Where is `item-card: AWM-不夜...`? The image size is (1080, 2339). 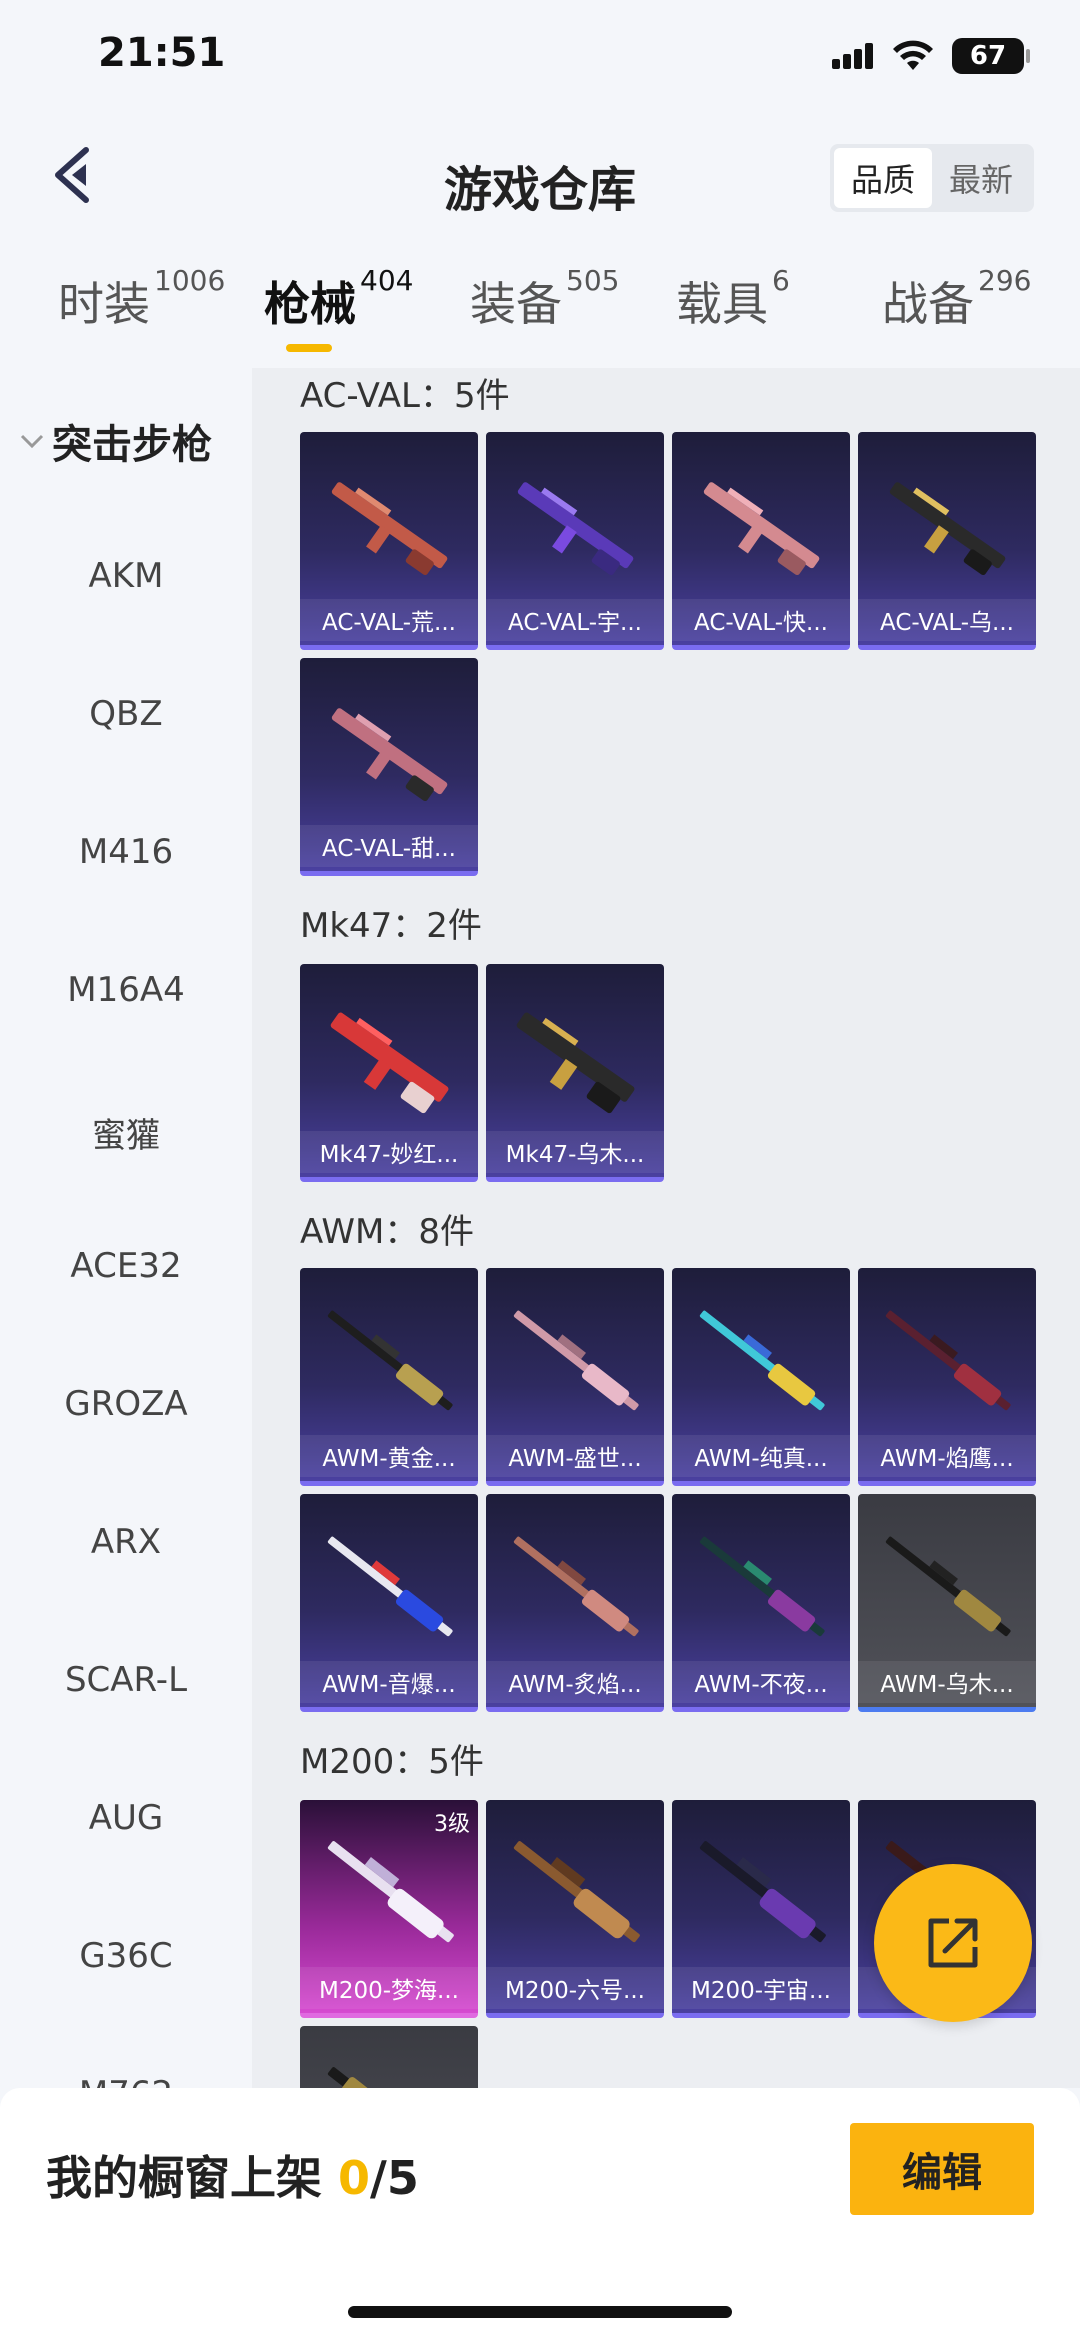 item-card: AWM-不夜... is located at coordinates (761, 1603).